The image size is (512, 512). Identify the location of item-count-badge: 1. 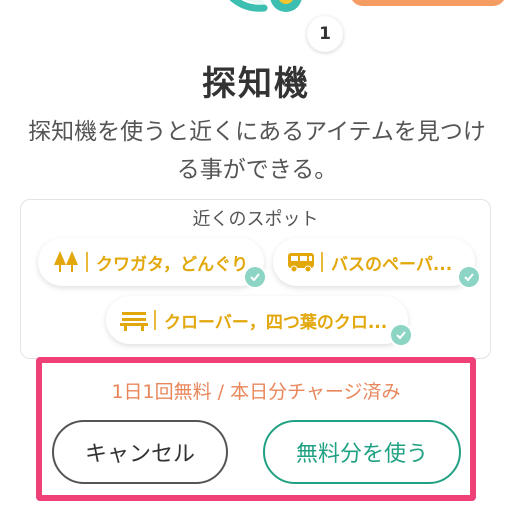
(325, 34).